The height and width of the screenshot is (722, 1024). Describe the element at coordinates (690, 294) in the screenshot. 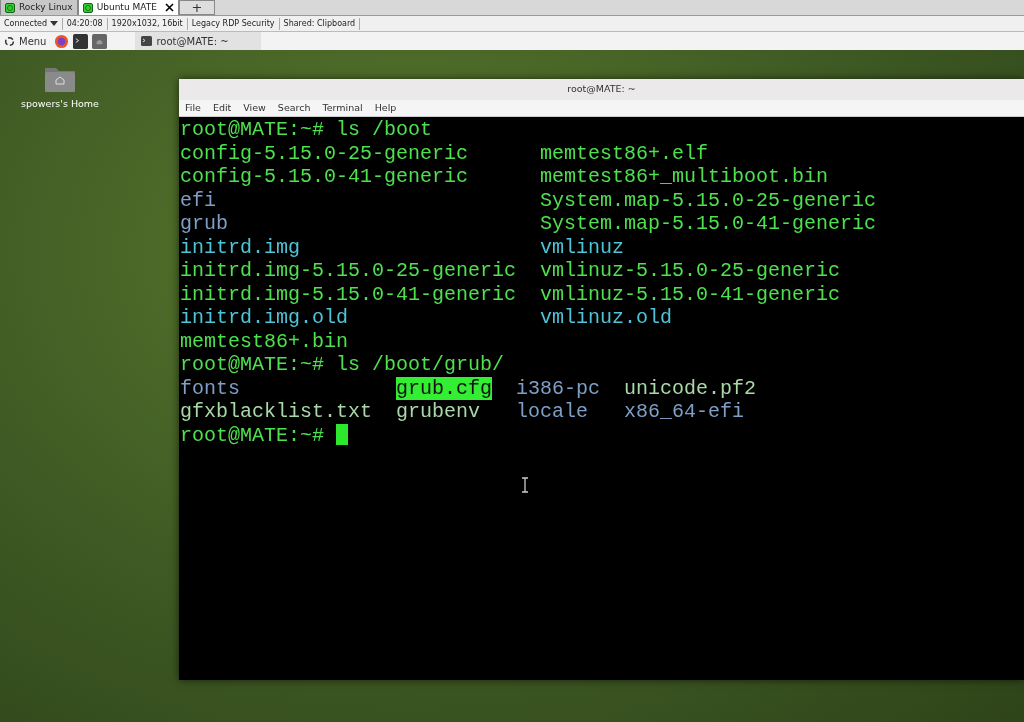

I see `file-name: vmlinuz-5.15.0-41-generic` at that location.